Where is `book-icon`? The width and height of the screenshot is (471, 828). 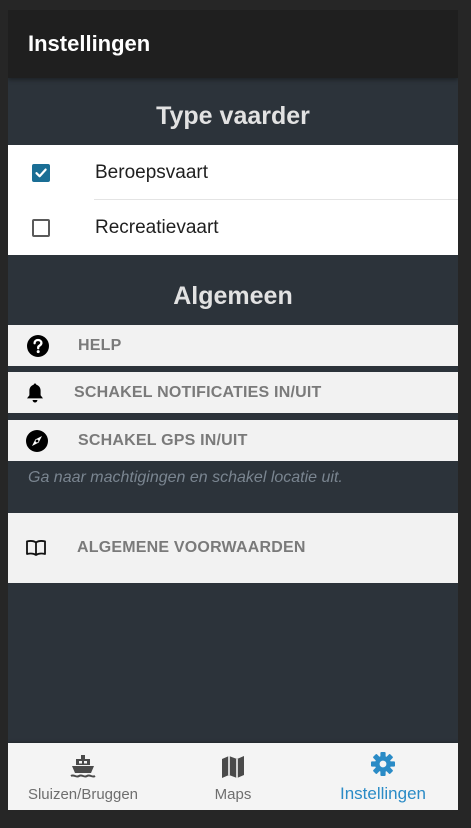 book-icon is located at coordinates (36, 548).